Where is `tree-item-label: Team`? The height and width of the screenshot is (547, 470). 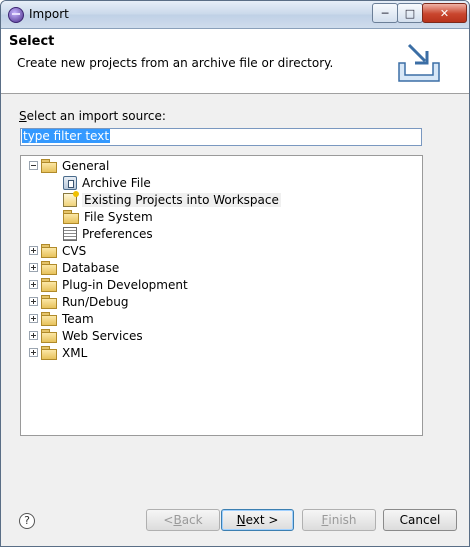 tree-item-label: Team is located at coordinates (78, 318).